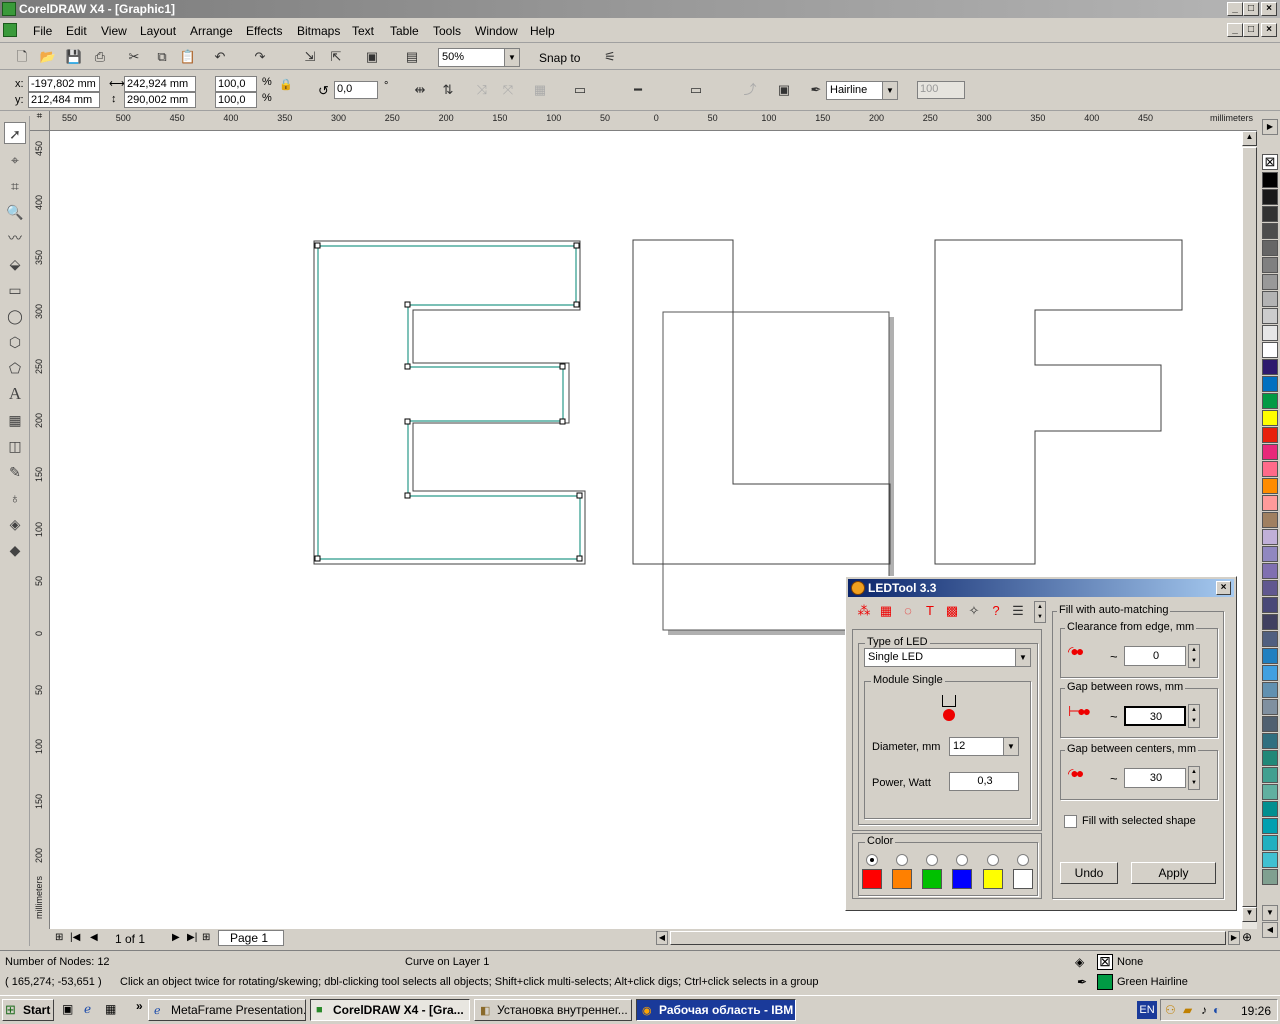  Describe the element at coordinates (162, 57) in the screenshot. I see `copy-icon: ⧉` at that location.